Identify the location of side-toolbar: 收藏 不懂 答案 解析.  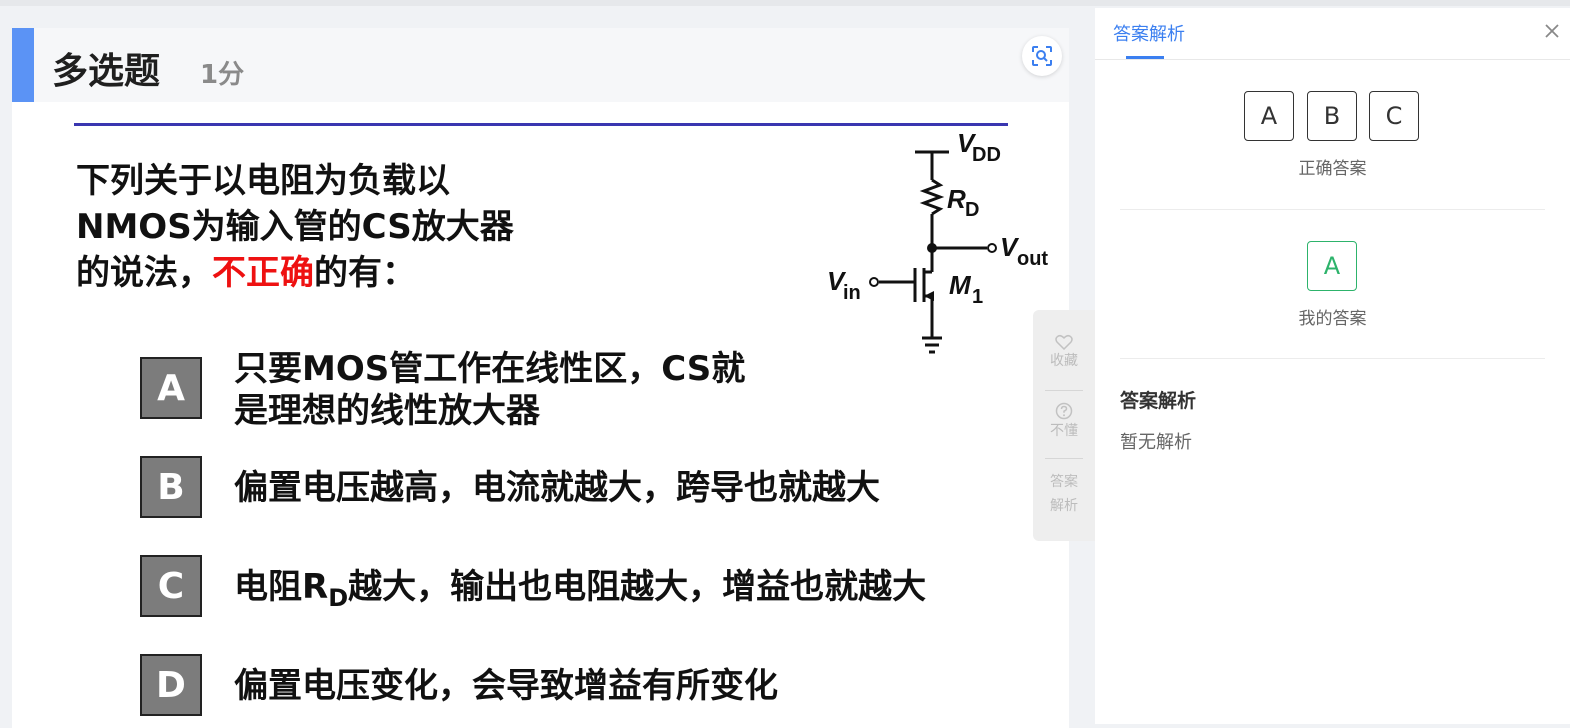
(1064, 425).